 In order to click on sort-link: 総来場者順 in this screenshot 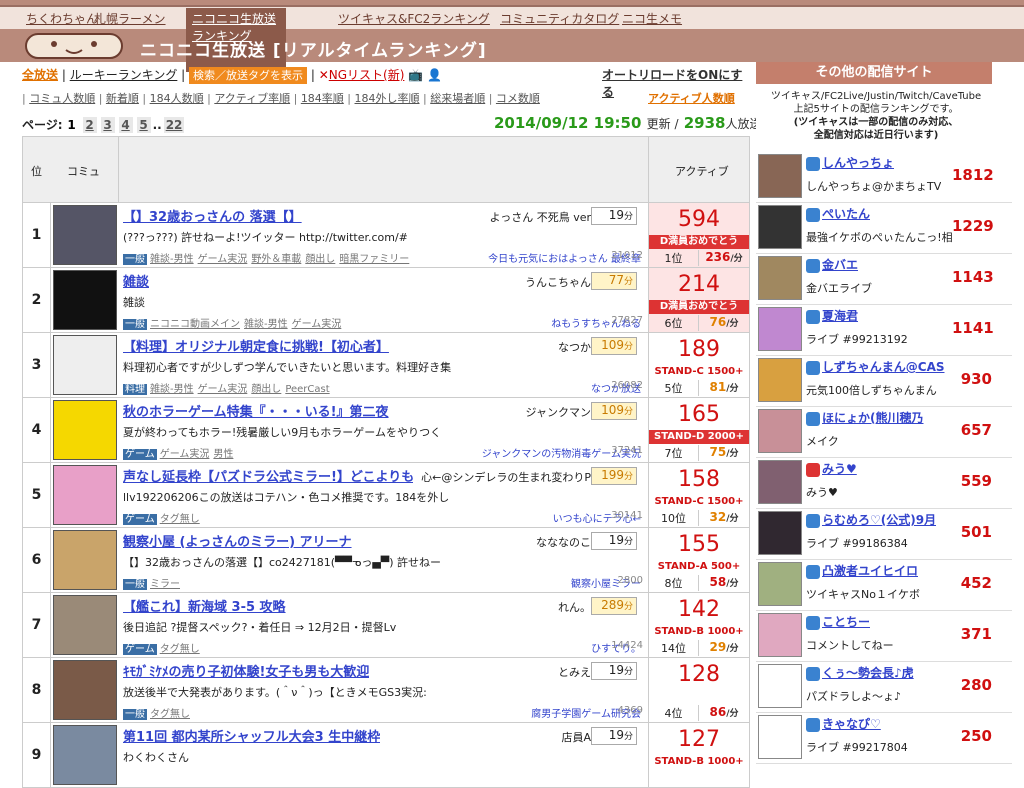, I will do `click(457, 98)`.